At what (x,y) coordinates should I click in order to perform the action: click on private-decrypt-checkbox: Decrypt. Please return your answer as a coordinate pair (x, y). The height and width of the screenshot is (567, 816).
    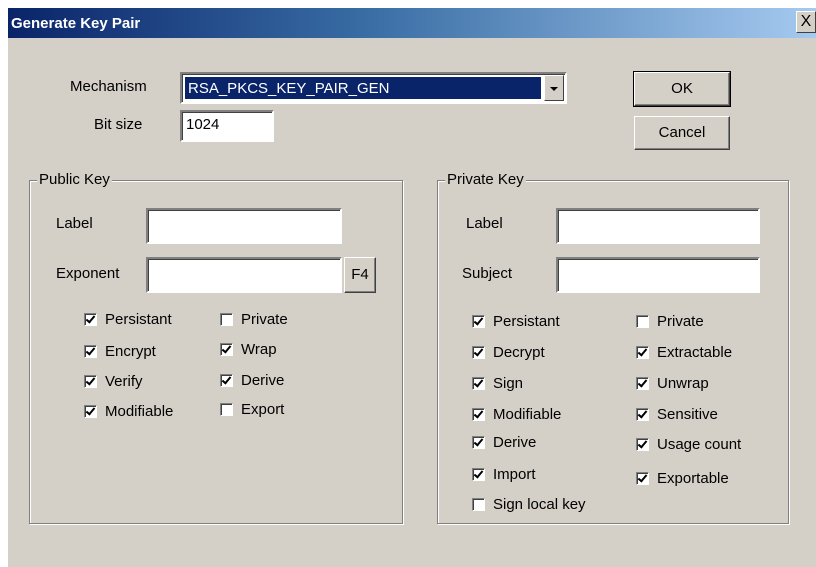
    Looking at the image, I should click on (527, 354).